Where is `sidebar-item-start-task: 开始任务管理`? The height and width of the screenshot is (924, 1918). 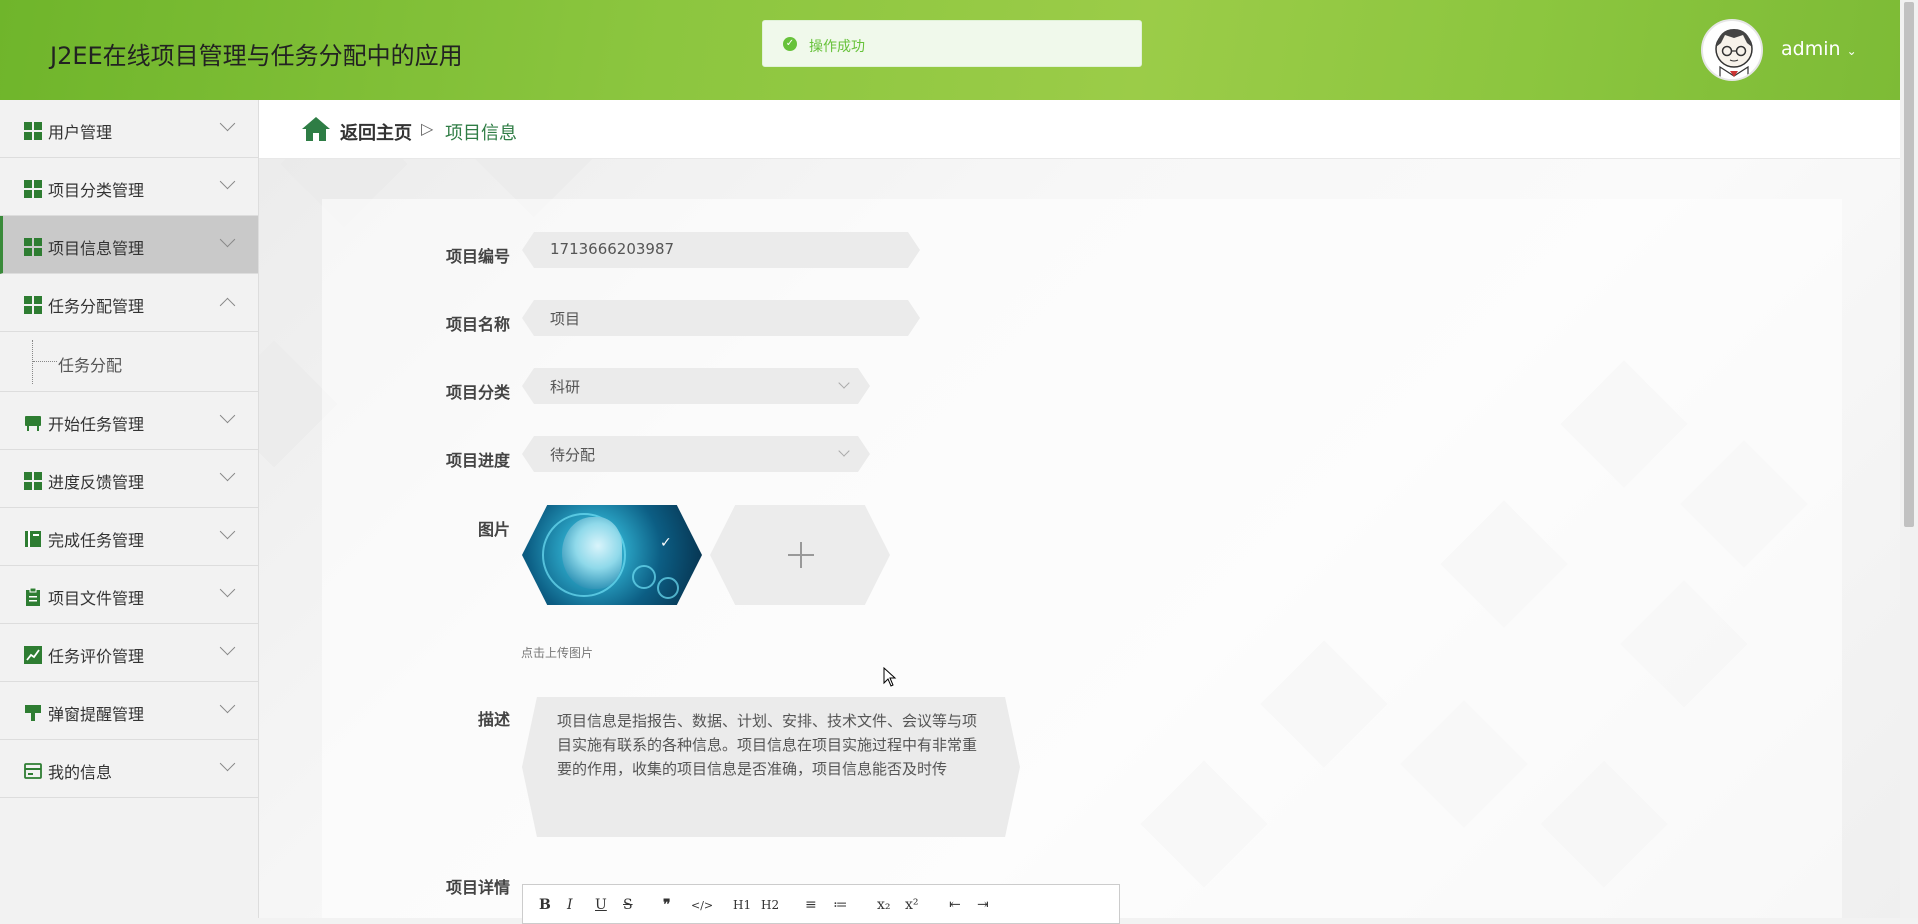 sidebar-item-start-task: 开始任务管理 is located at coordinates (129, 421).